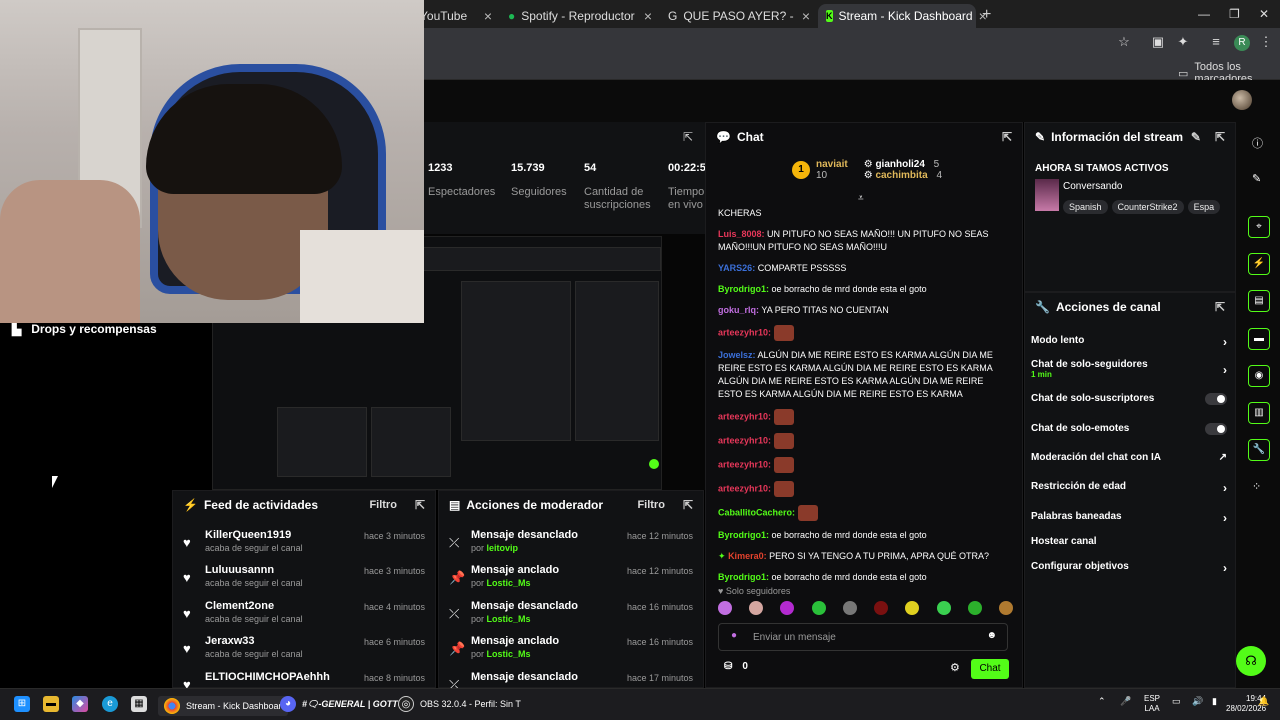 This screenshot has height=720, width=1280. I want to click on slow-mode: Modo lento ›, so click(1129, 342).